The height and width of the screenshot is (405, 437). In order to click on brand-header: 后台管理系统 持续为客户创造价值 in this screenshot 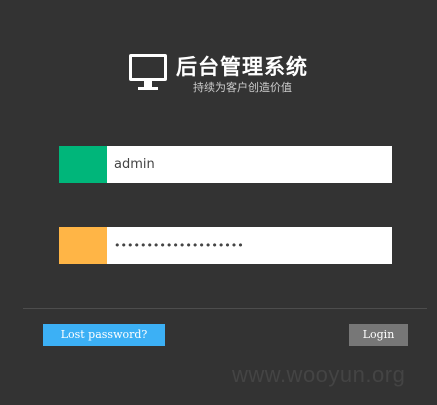, I will do `click(228, 75)`.